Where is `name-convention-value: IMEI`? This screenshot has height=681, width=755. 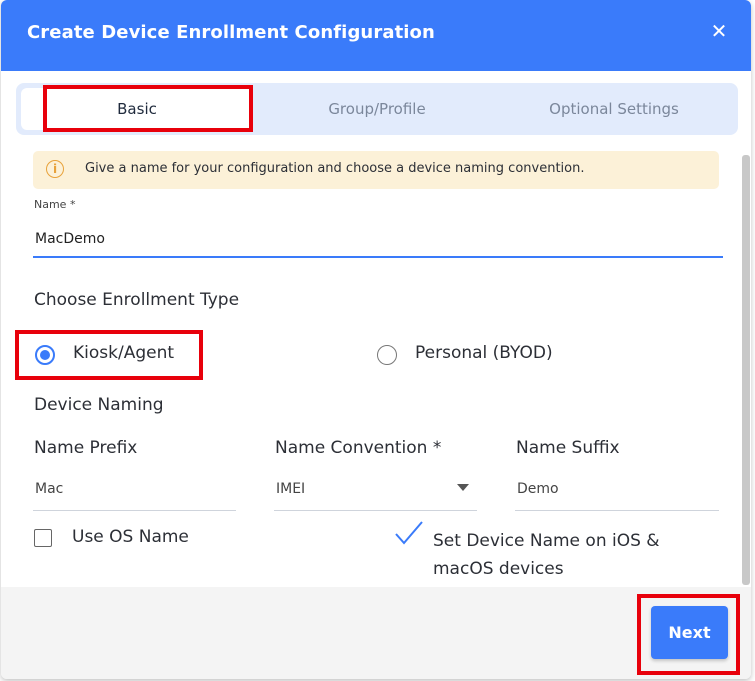 name-convention-value: IMEI is located at coordinates (291, 489).